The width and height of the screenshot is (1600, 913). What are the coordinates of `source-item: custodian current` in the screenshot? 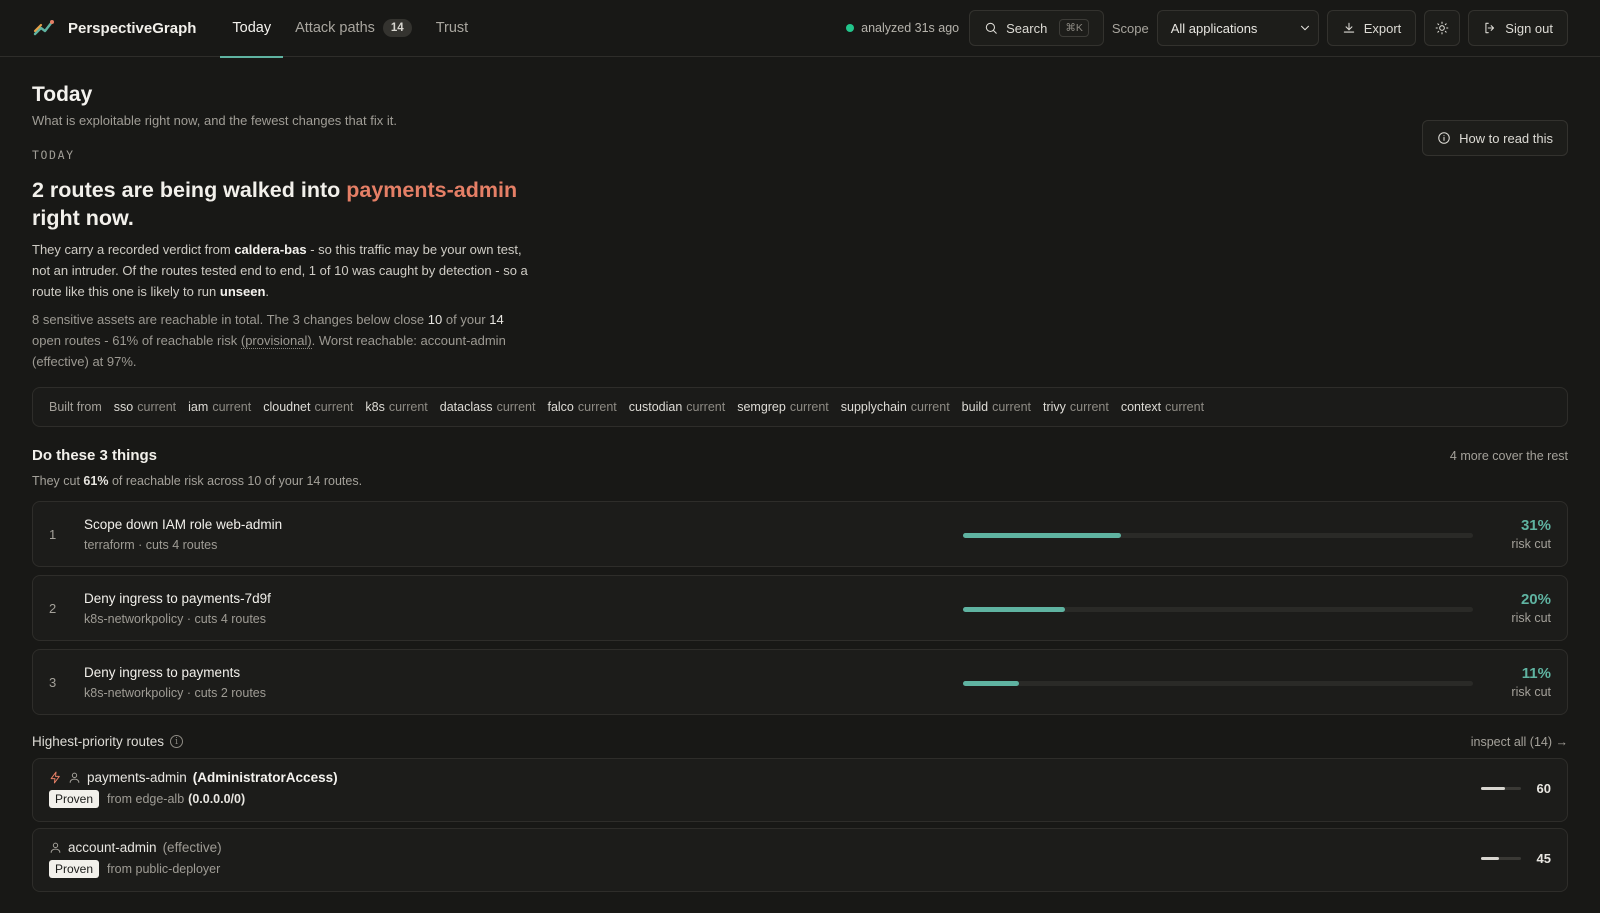 It's located at (677, 407).